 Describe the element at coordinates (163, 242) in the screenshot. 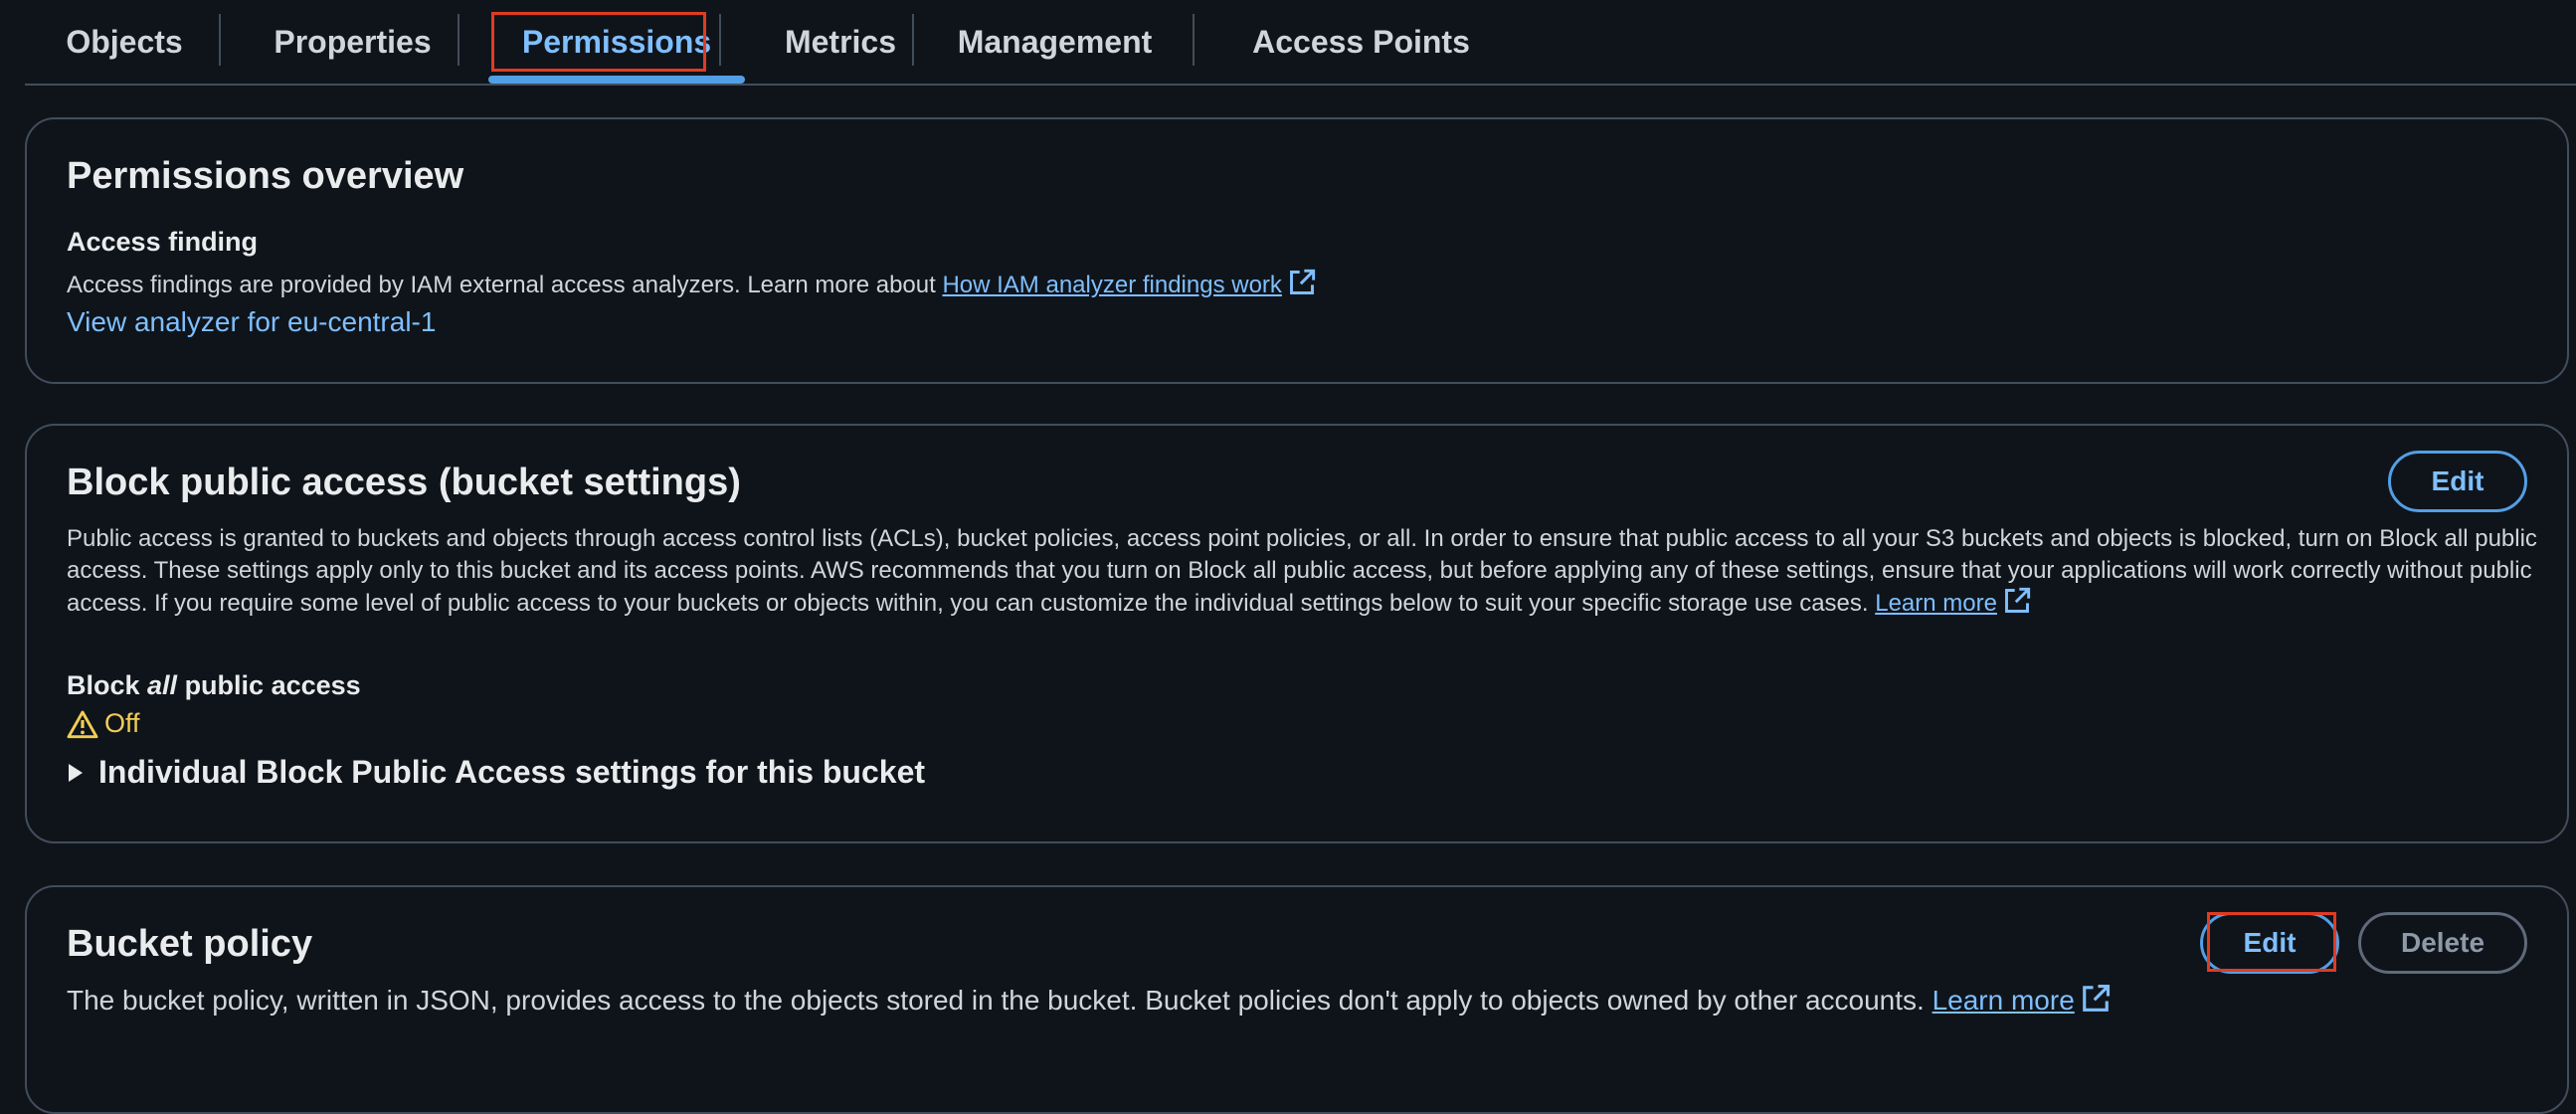

I see `access-finding-heading: Access finding` at that location.